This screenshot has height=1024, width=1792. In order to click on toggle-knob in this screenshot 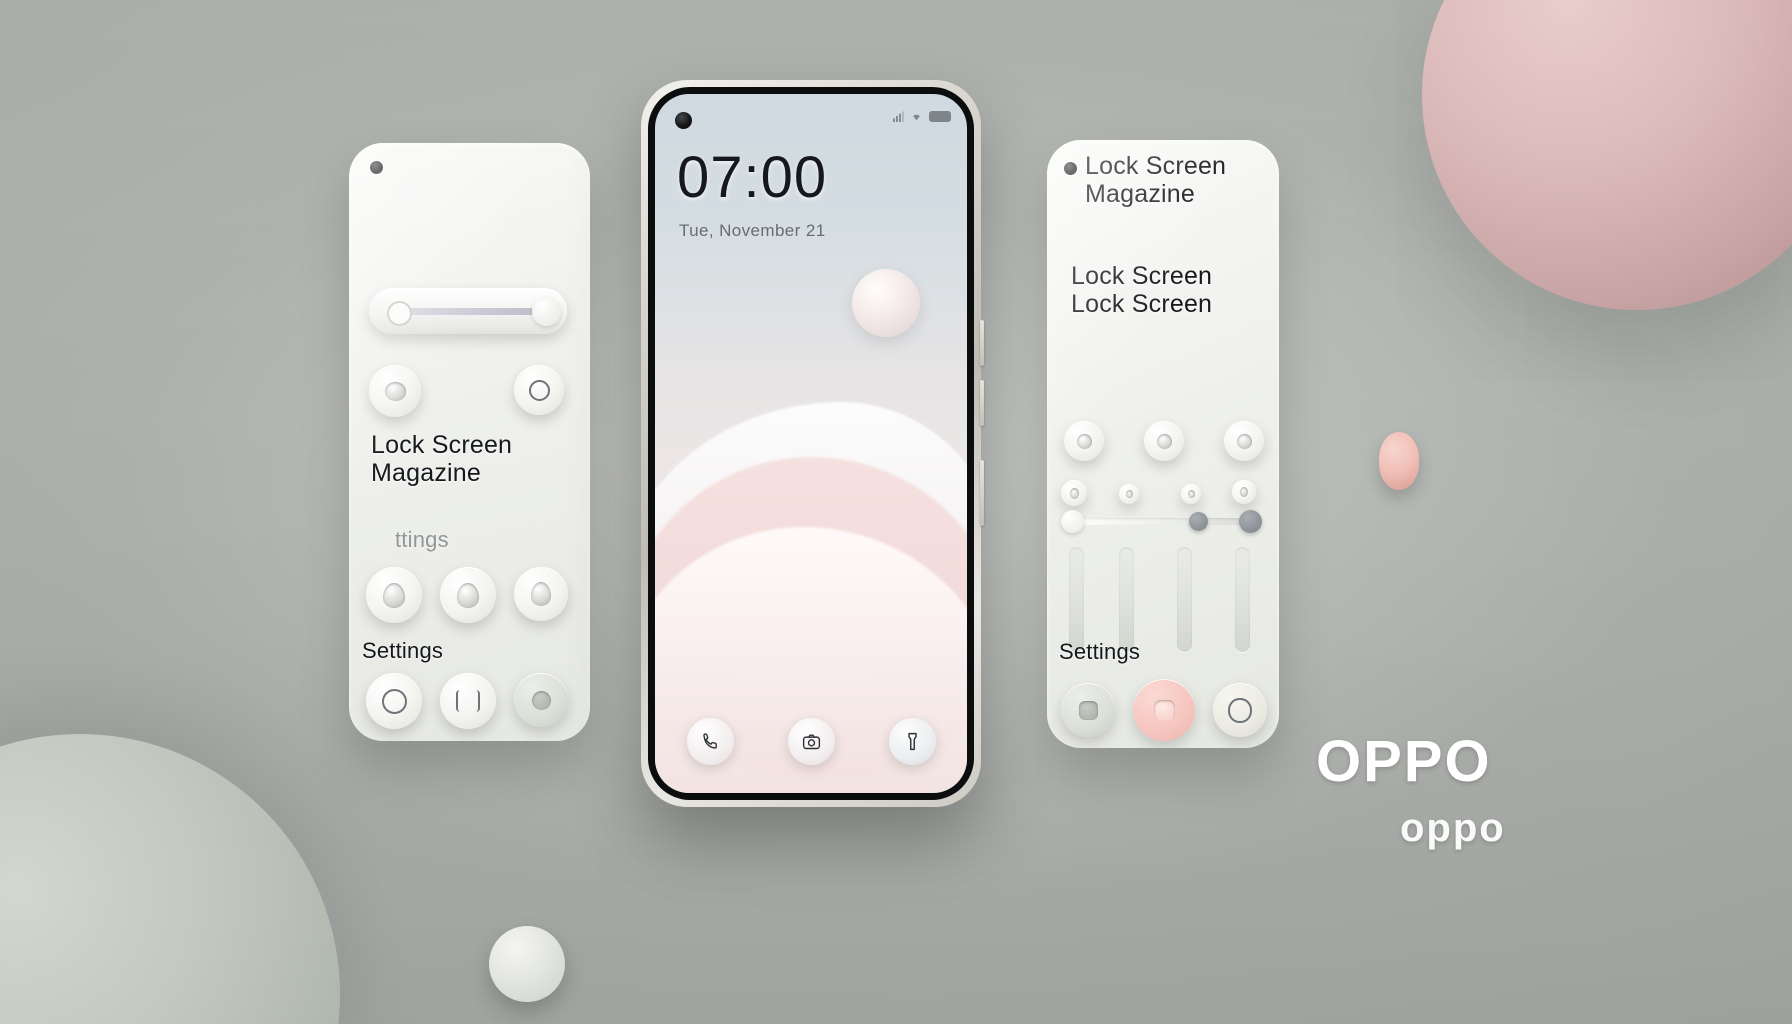, I will do `click(399, 313)`.